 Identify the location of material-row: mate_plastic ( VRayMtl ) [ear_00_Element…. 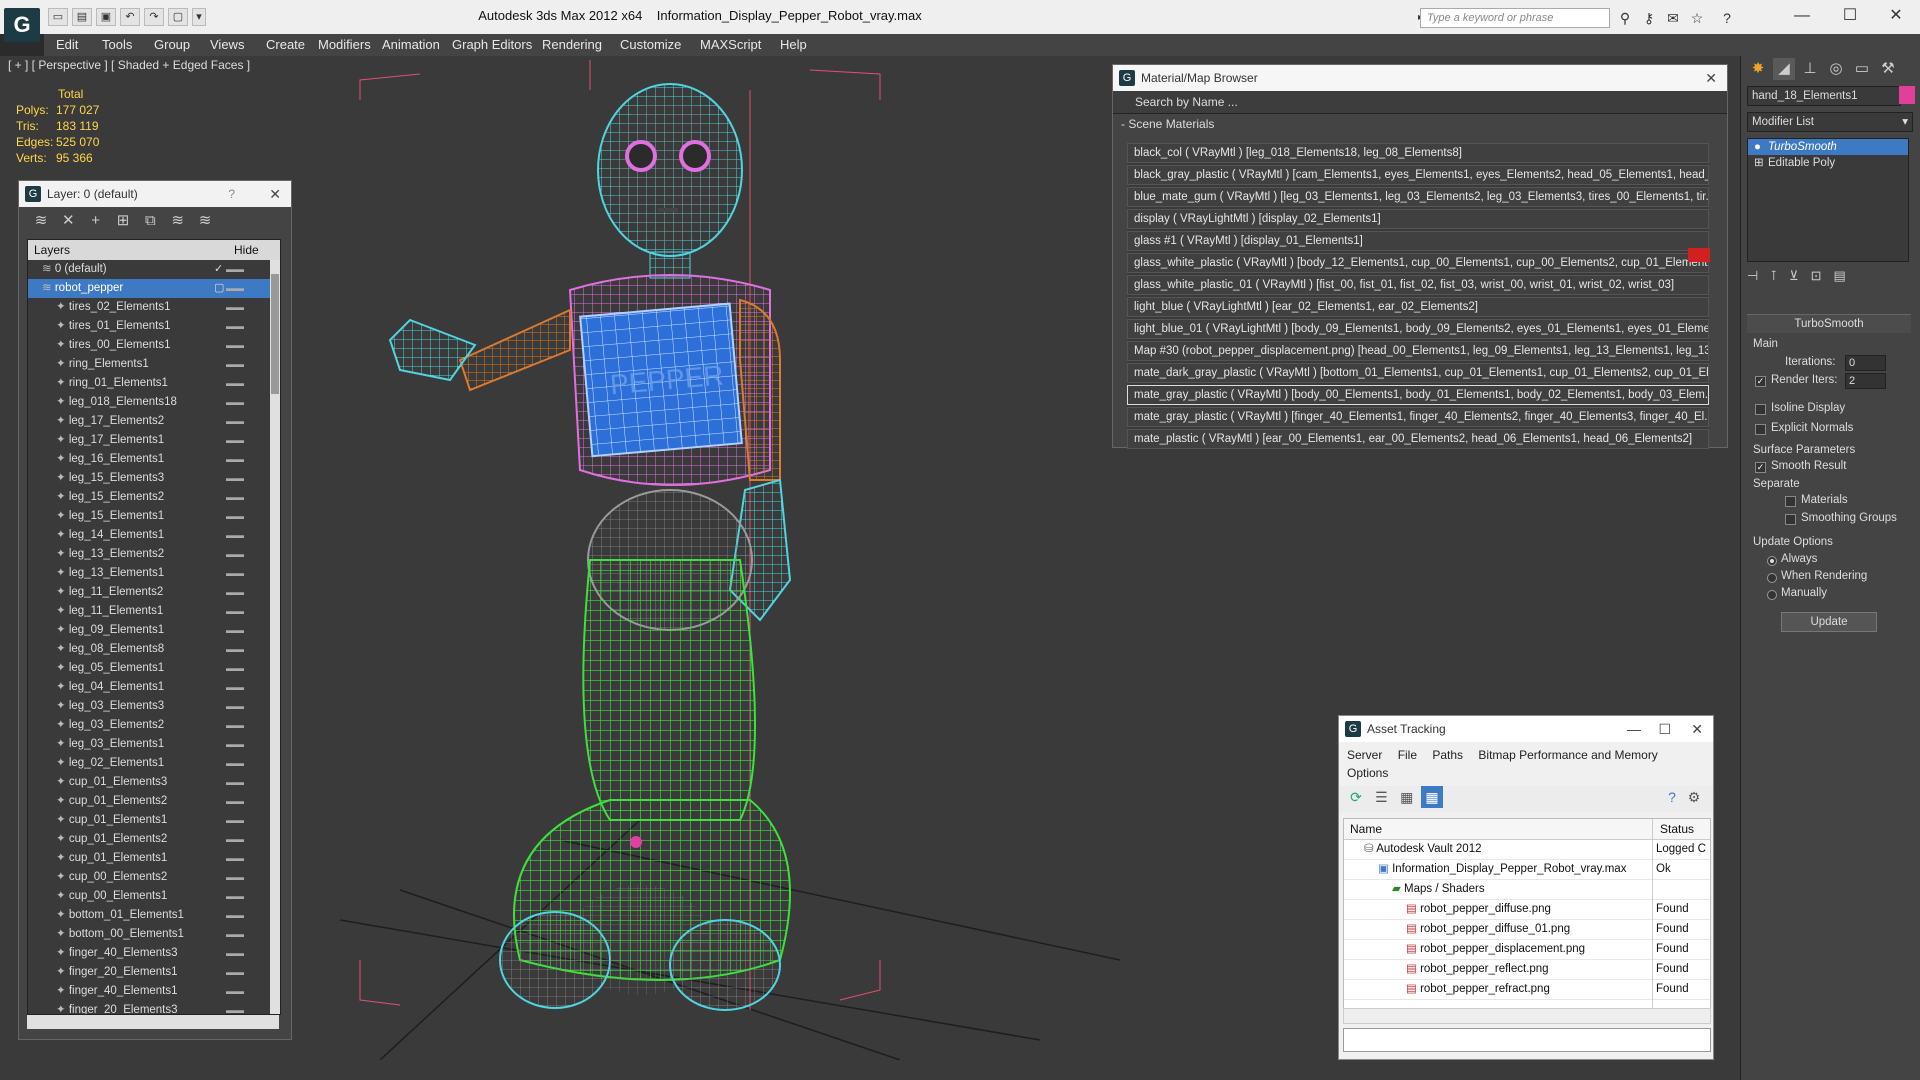
(1418, 439).